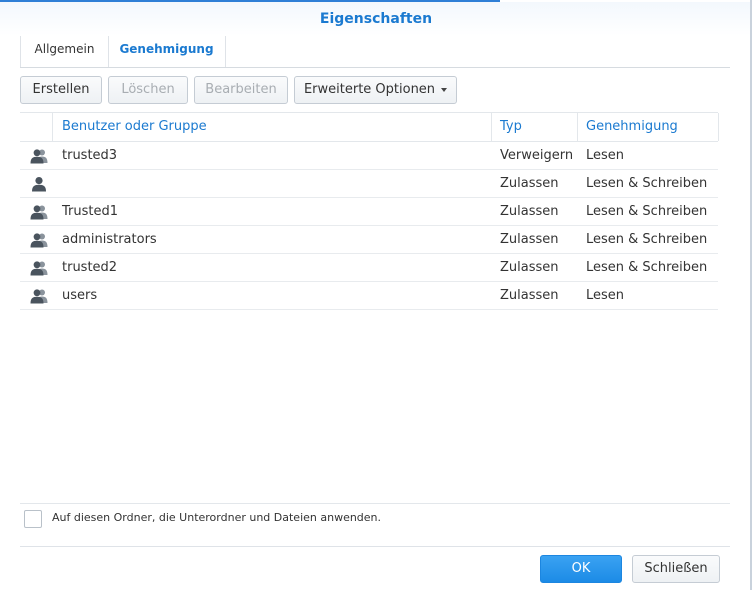 The image size is (752, 590). I want to click on advanced-options-button: Erweiterte Optionen, so click(375, 90).